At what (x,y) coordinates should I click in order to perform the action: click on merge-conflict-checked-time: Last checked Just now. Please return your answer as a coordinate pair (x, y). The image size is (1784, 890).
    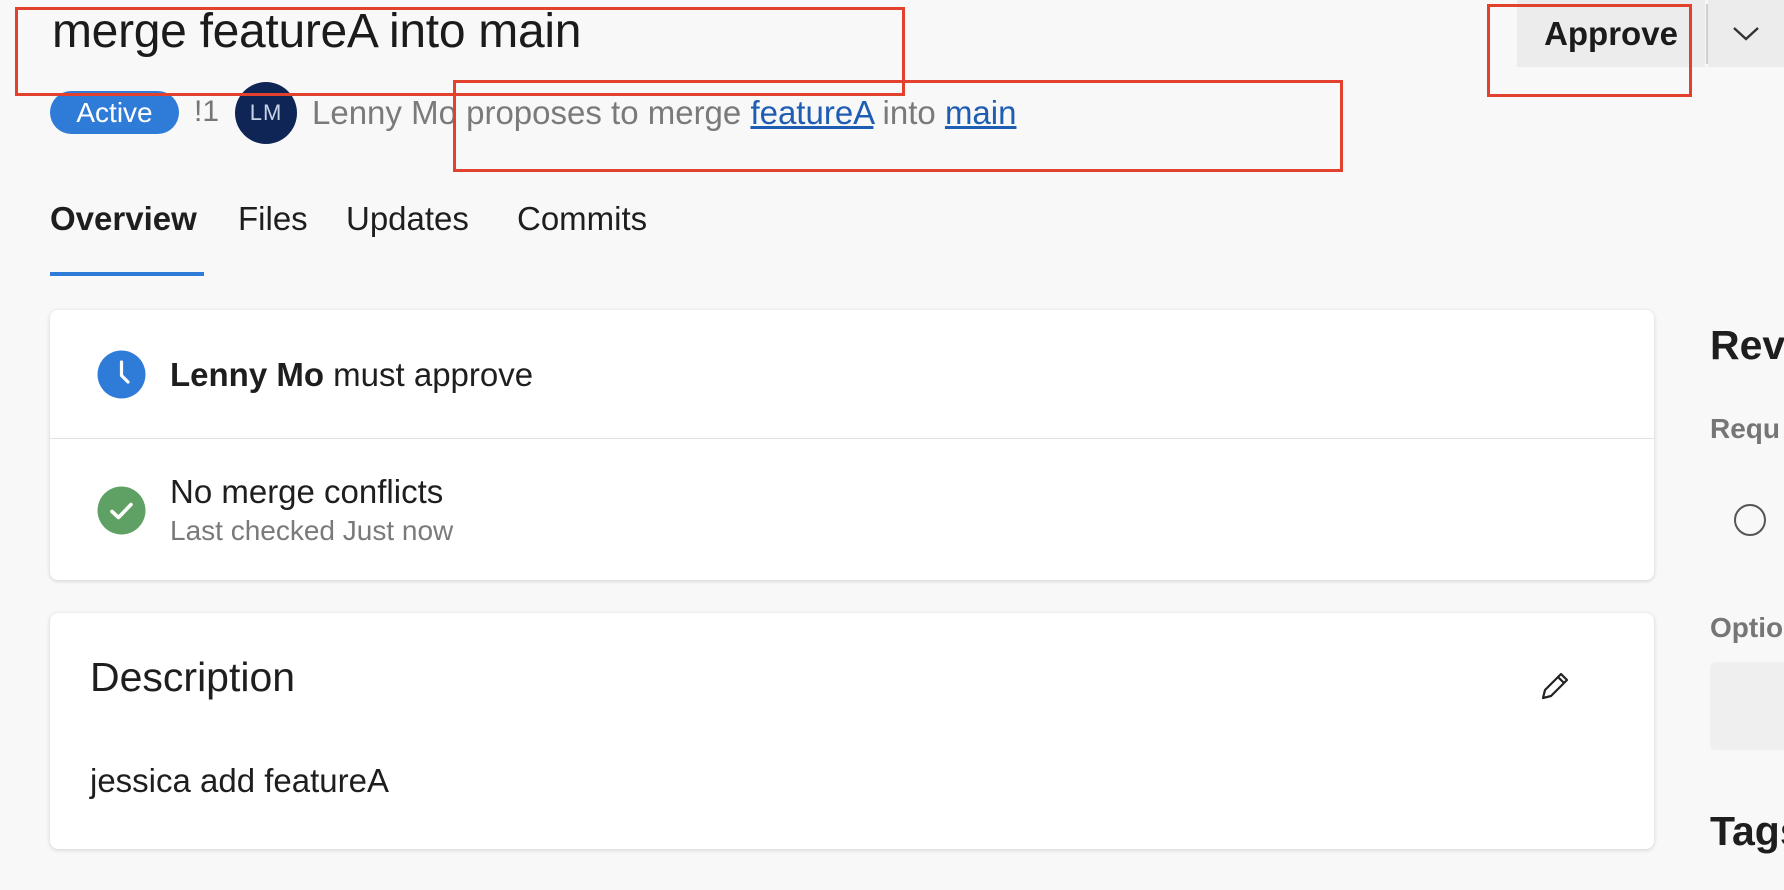
    Looking at the image, I should click on (312, 530).